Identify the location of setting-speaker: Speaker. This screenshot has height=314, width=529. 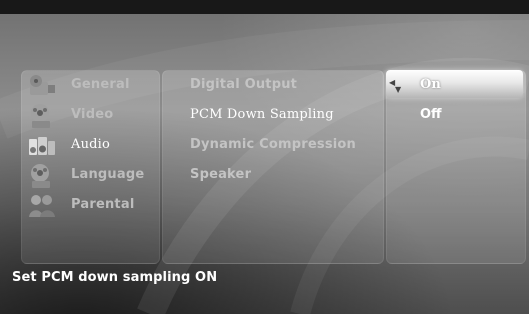
(220, 174).